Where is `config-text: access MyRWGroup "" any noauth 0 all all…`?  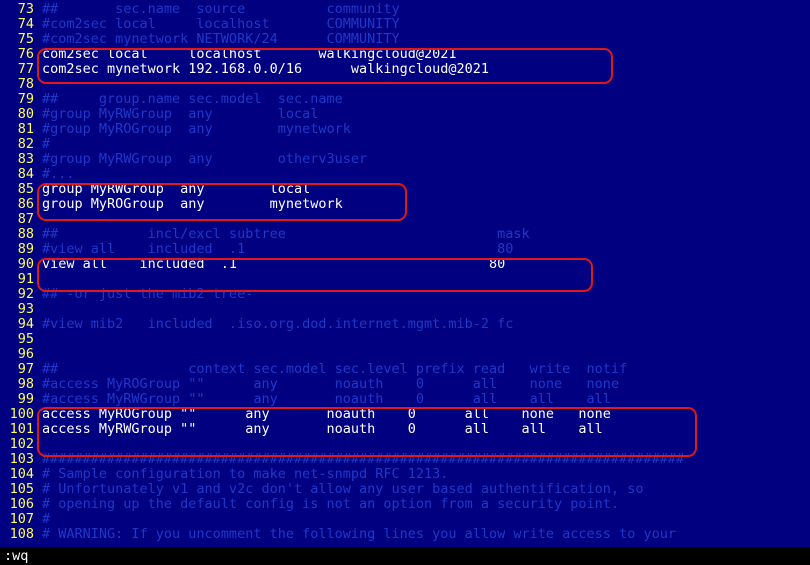
config-text: access MyRWGroup "" any noauth 0 all all… is located at coordinates (322, 429).